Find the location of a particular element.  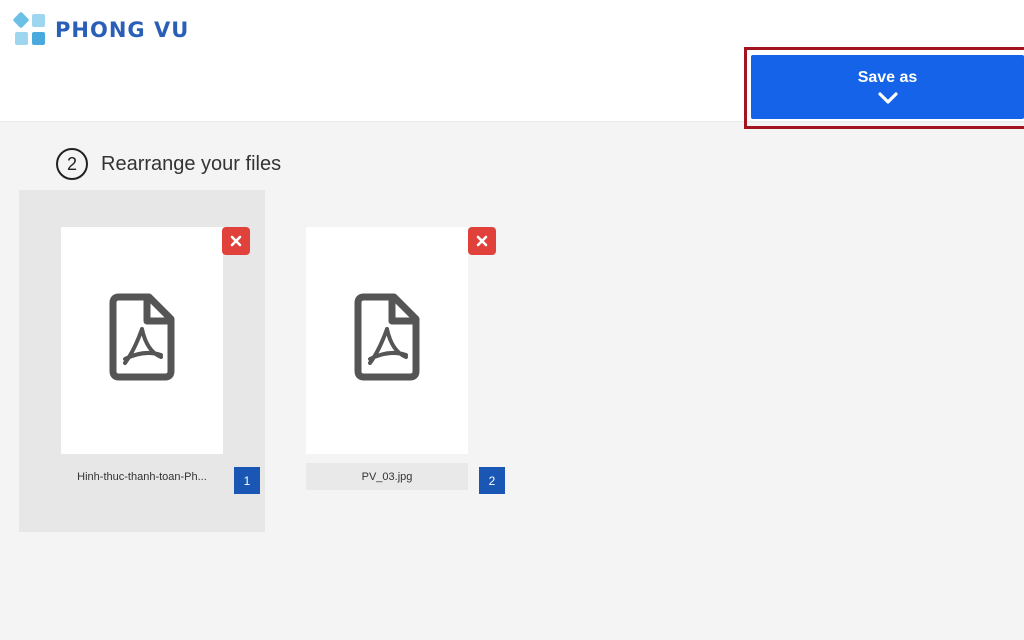

step-heading: 2 Rearrange your files is located at coordinates (168, 164).